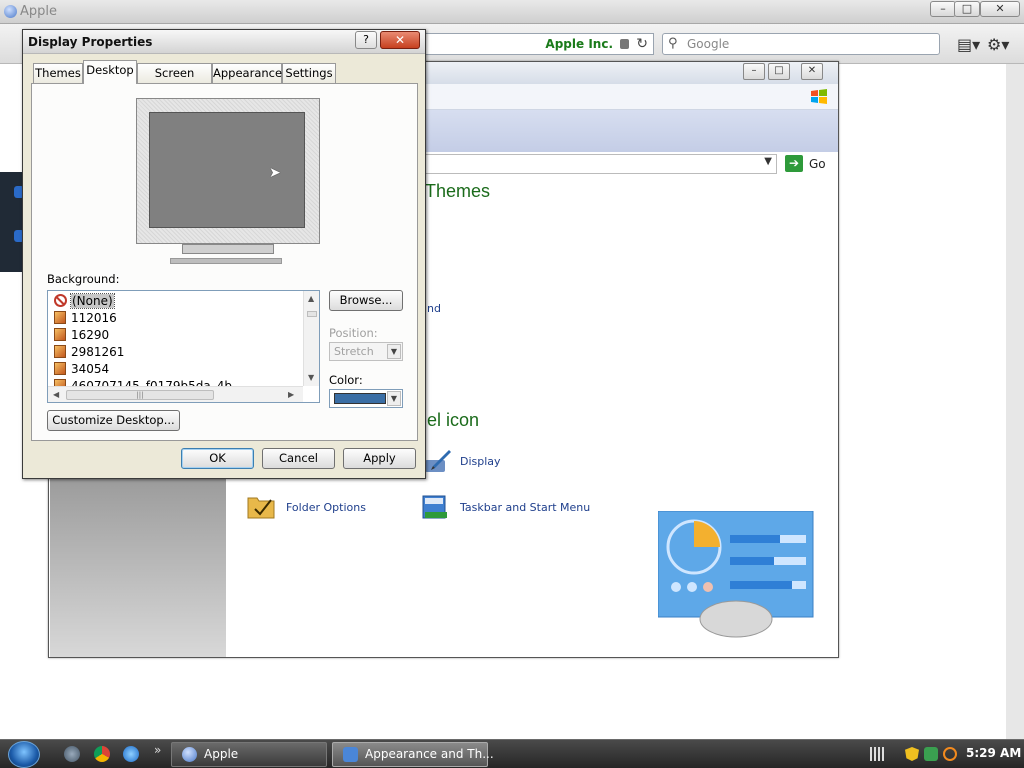  Describe the element at coordinates (540, 44) in the screenshot. I see `address-bar: Apple Inc. ↻` at that location.